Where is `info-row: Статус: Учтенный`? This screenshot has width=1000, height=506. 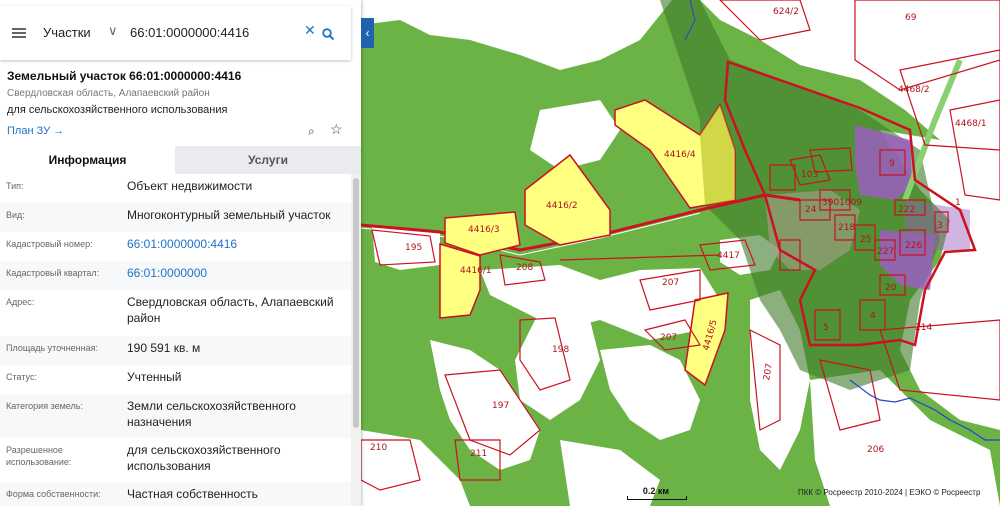
info-row: Статус: Учтенный is located at coordinates (175, 379).